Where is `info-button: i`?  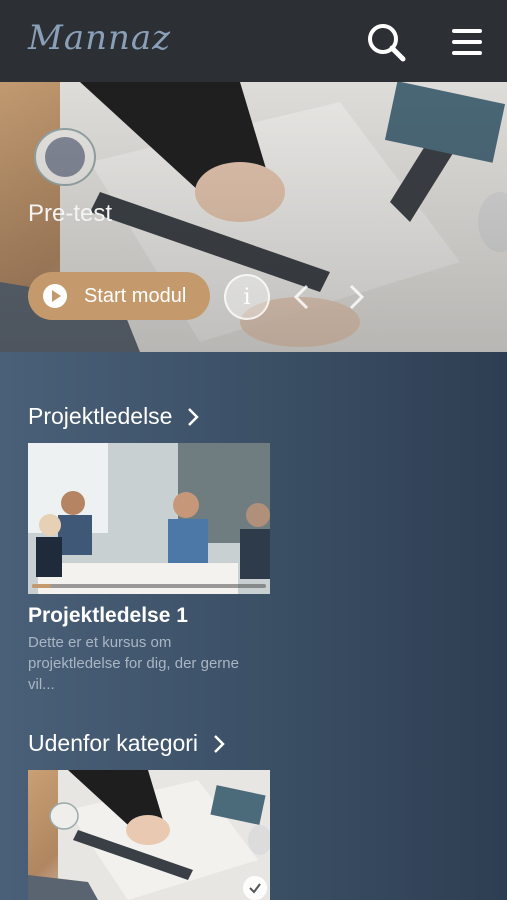
info-button: i is located at coordinates (247, 297).